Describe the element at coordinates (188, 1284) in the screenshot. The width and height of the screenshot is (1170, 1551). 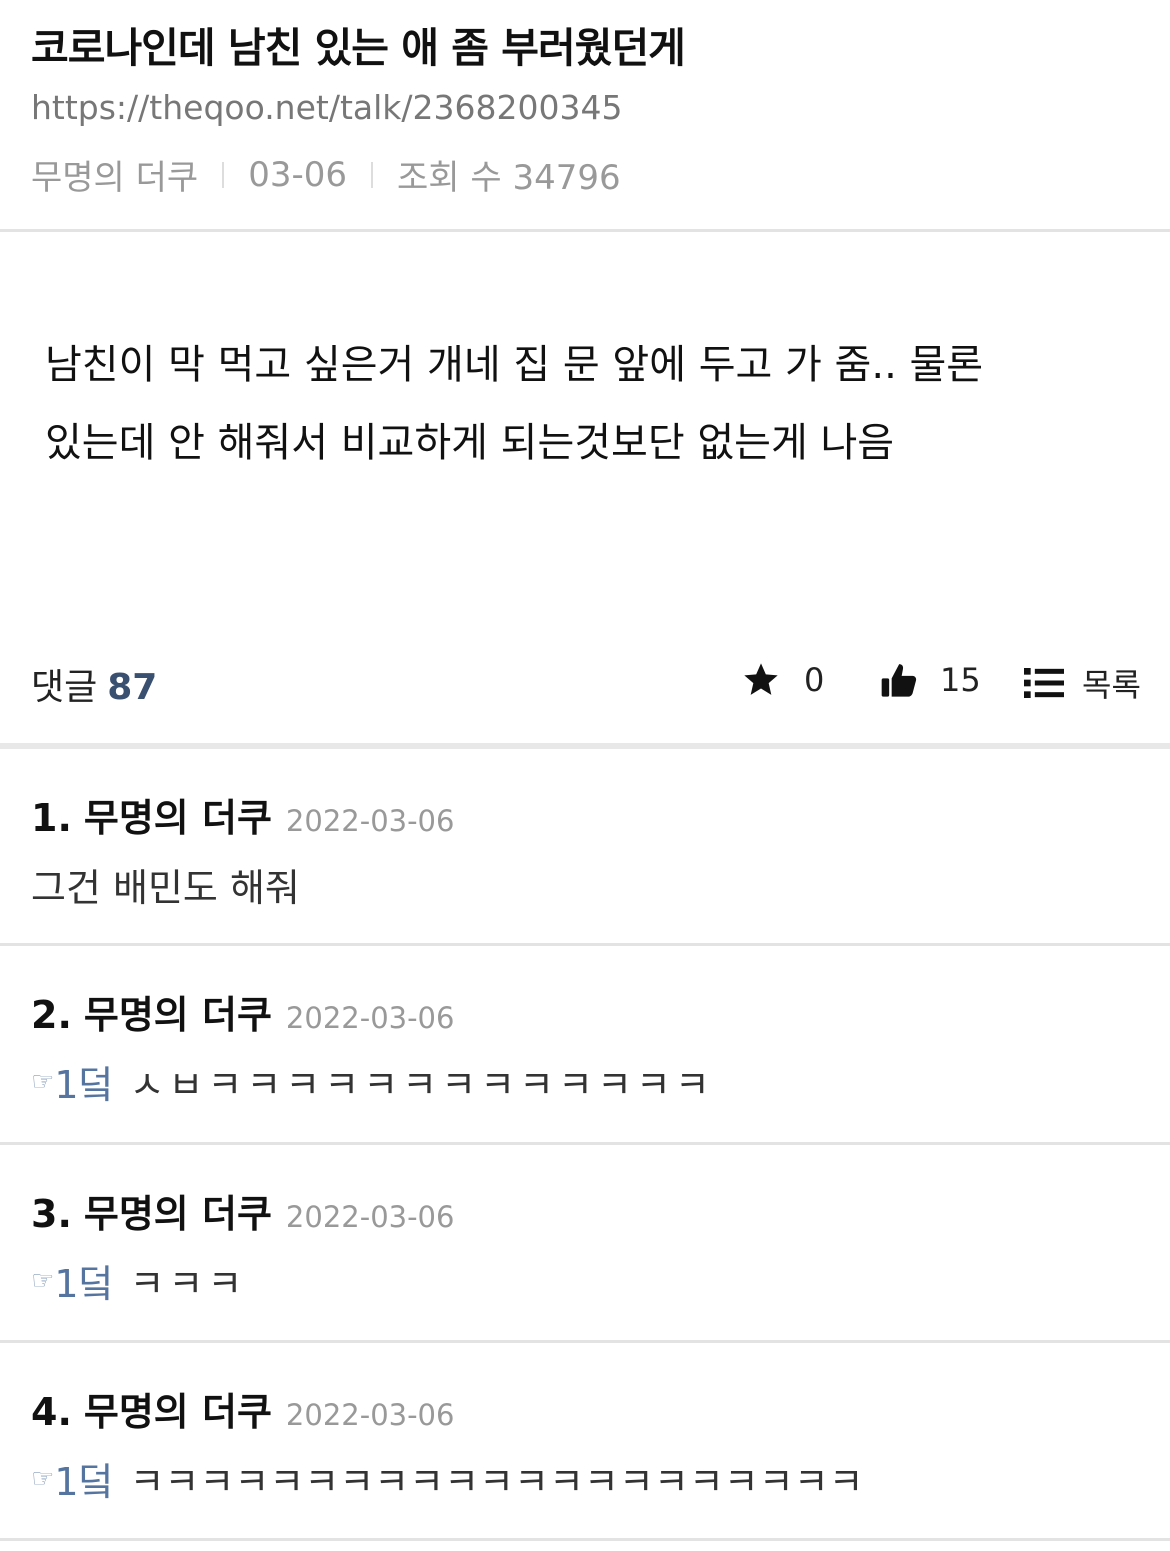
I see `comment-body: ㅋㅋㅋ` at that location.